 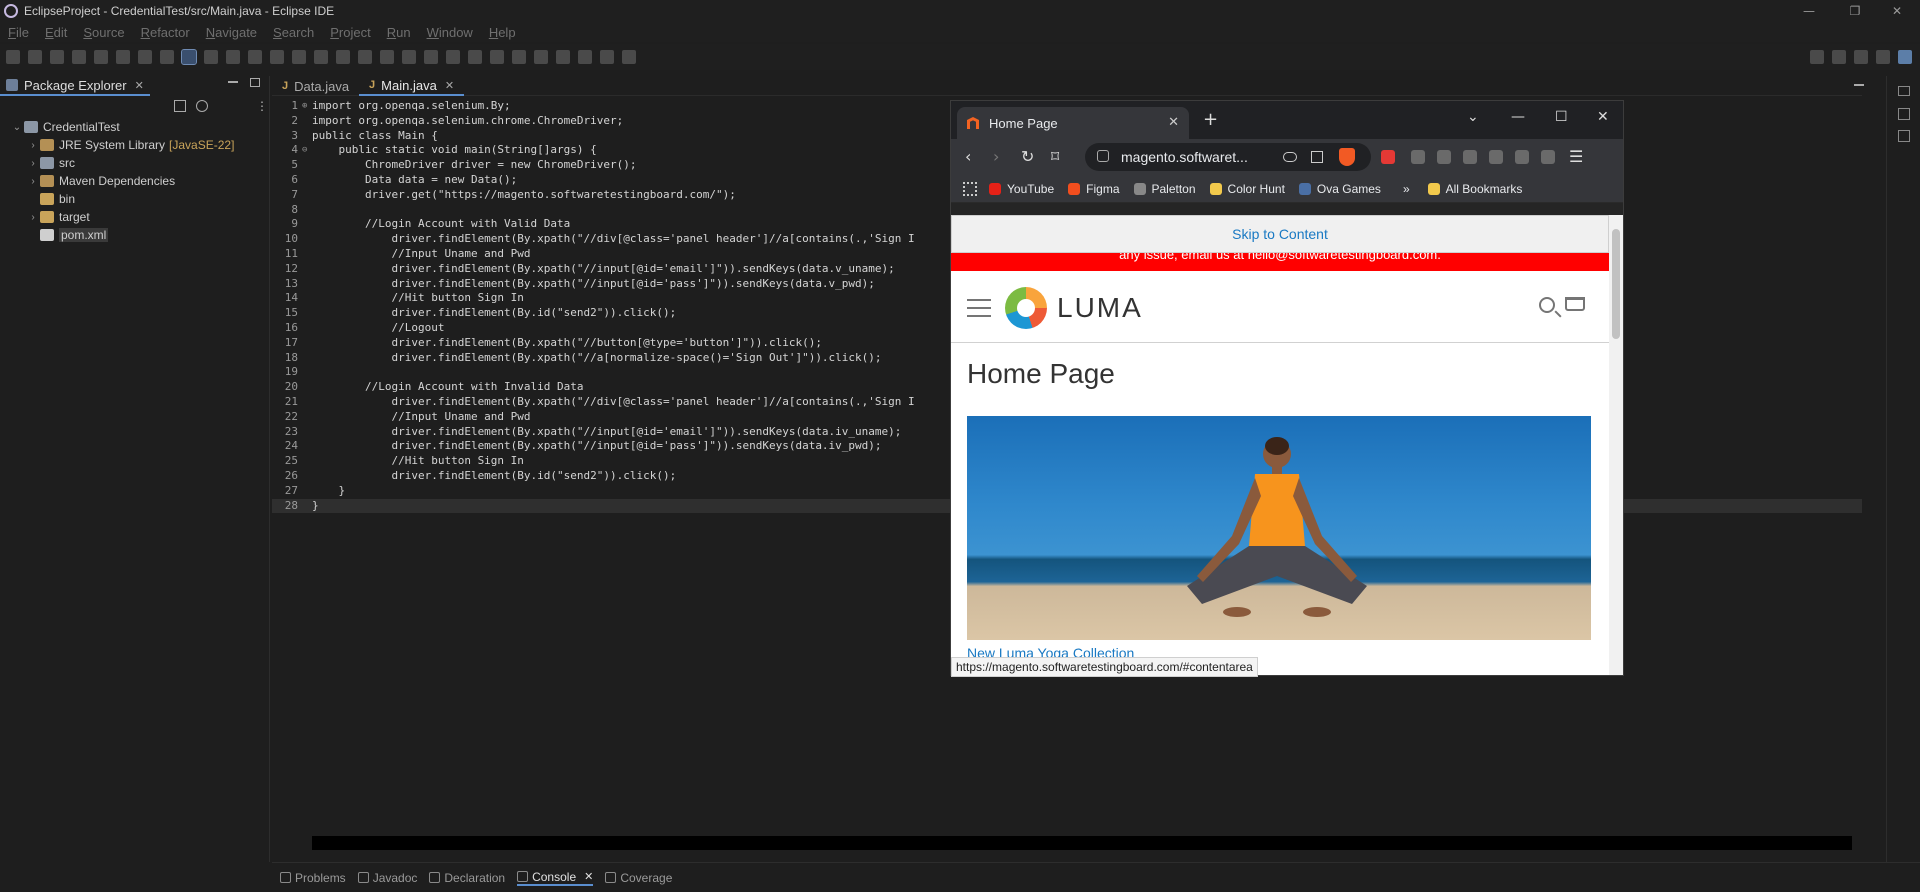 I want to click on bookmark-item: Color Hunt, so click(x=1247, y=189).